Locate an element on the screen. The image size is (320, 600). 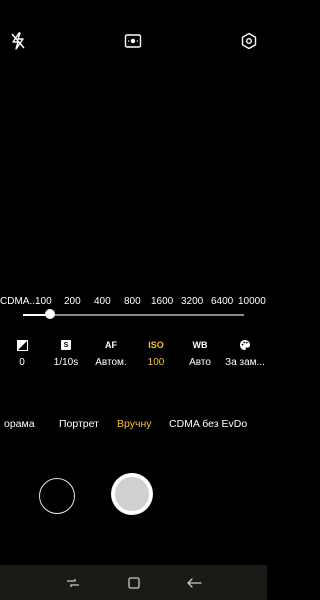
exposure-value: 0 is located at coordinates (22, 362).